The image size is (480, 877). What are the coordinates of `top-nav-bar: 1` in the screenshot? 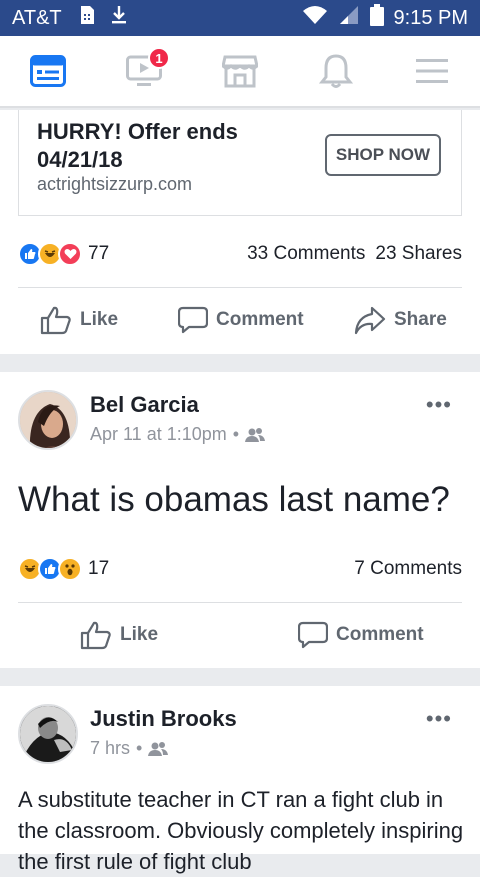 It's located at (240, 72).